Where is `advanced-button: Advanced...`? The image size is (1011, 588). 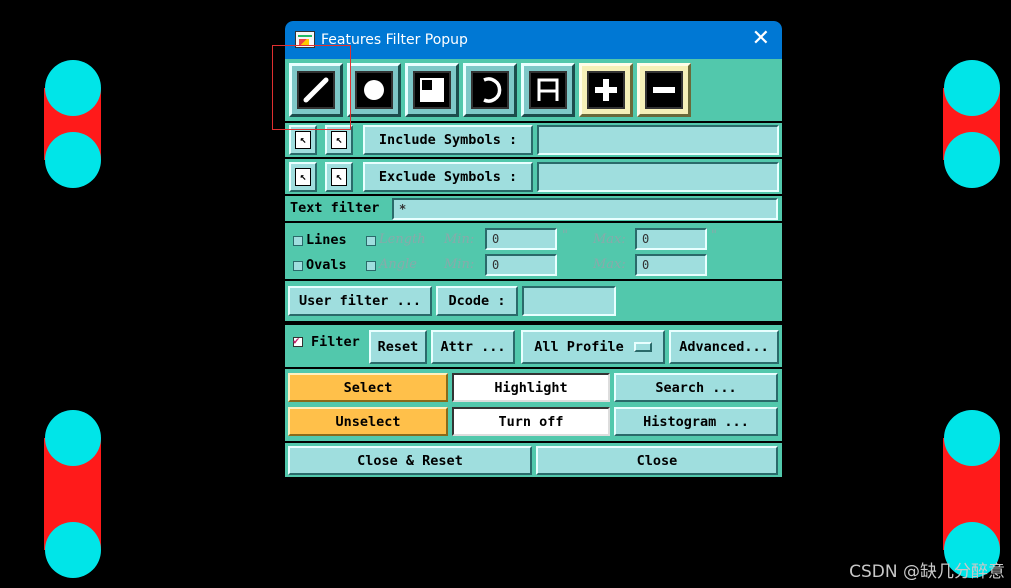 advanced-button: Advanced... is located at coordinates (724, 347).